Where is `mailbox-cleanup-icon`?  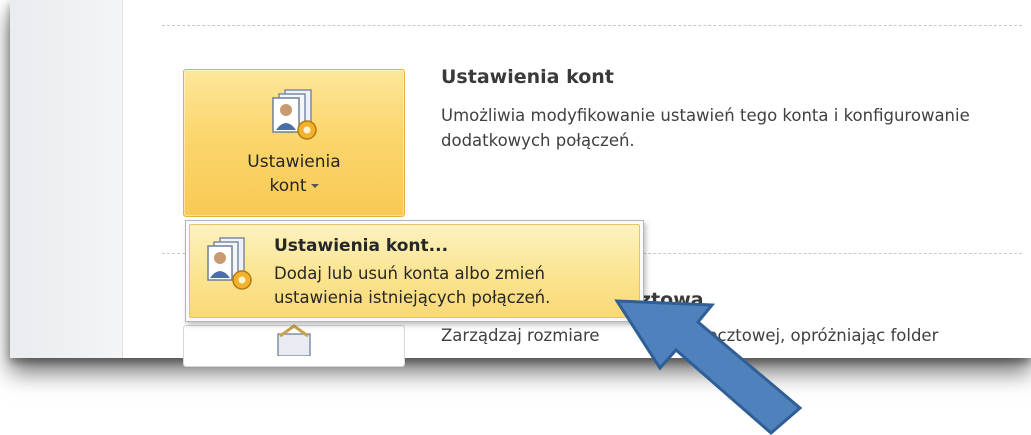 mailbox-cleanup-icon is located at coordinates (295, 339).